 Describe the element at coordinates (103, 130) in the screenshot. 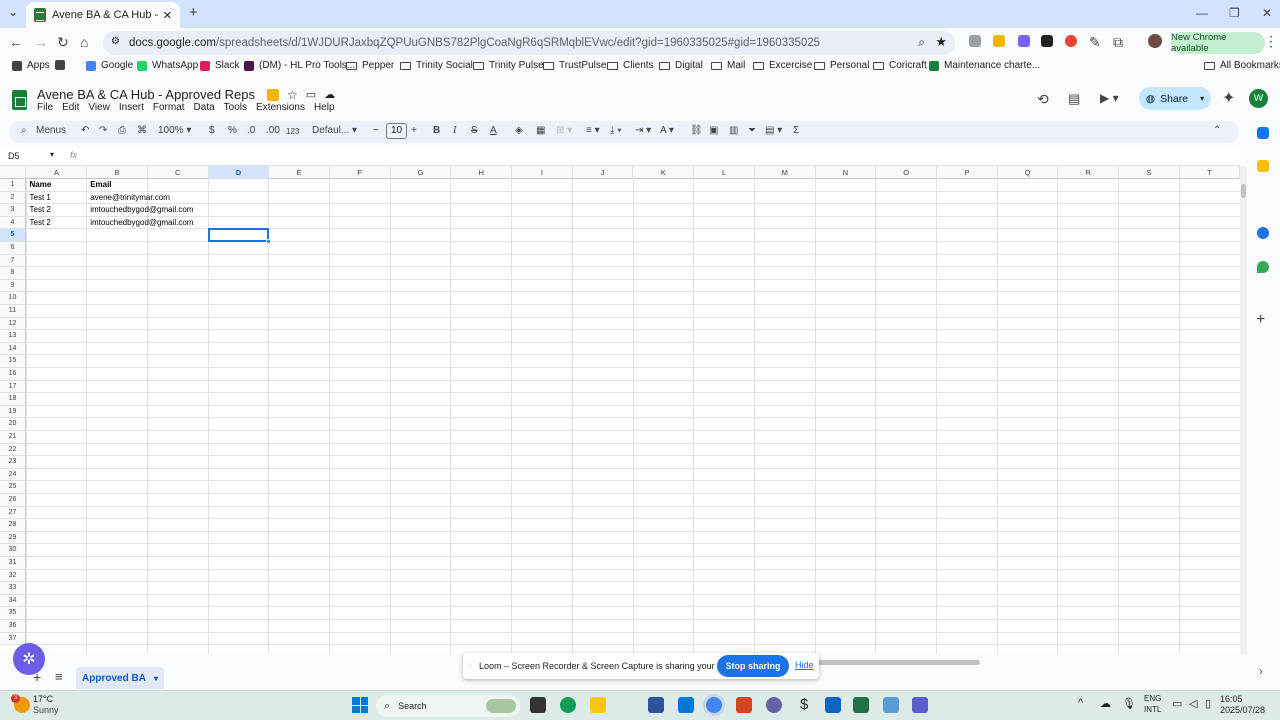

I see `redo-icon: ↷` at that location.